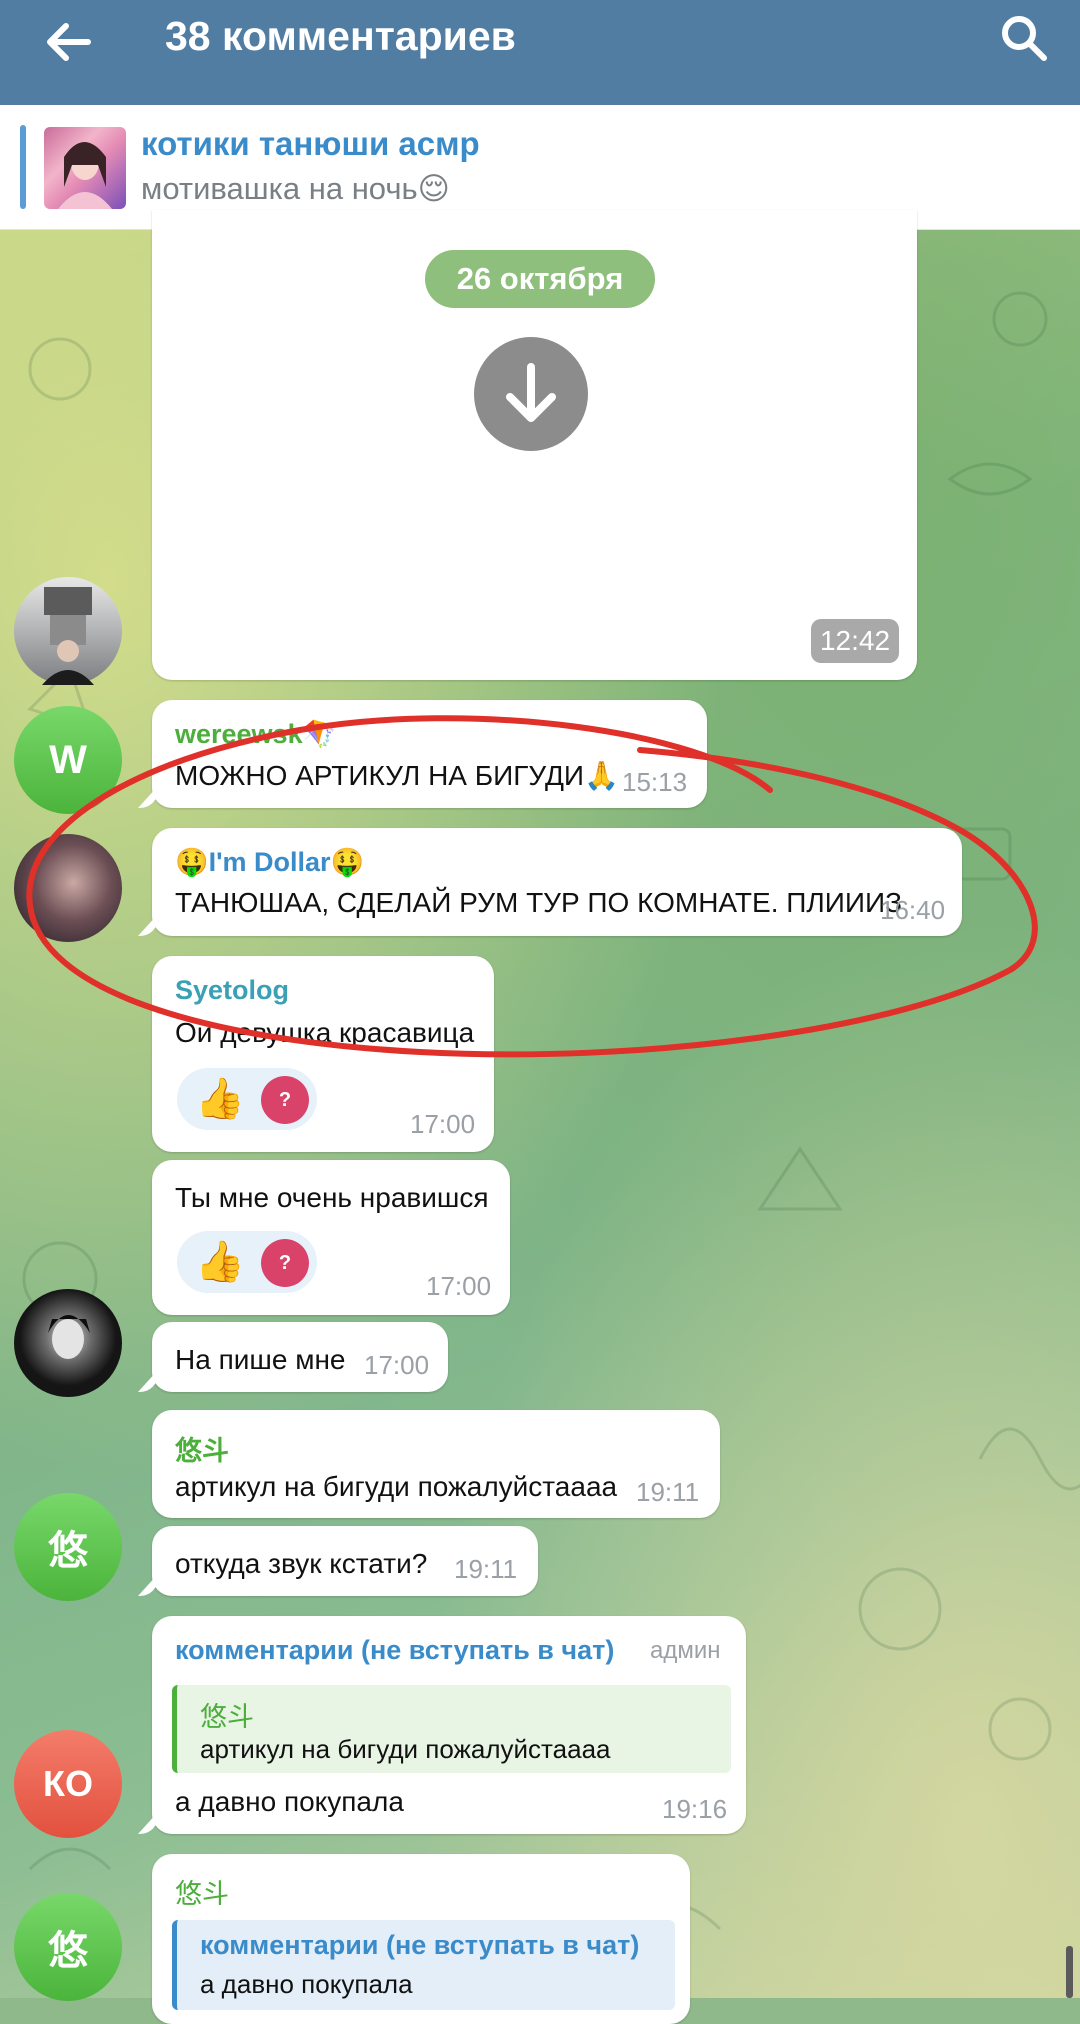  What do you see at coordinates (420, 1945) in the screenshot?
I see `reply-sender: комментарии (не вступать в чат)` at bounding box center [420, 1945].